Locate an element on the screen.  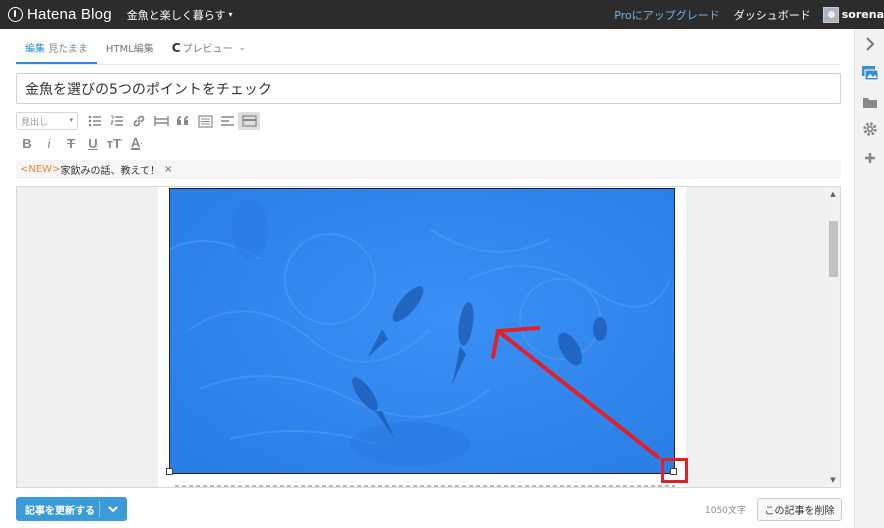
more-icon is located at coordinates (249, 121).